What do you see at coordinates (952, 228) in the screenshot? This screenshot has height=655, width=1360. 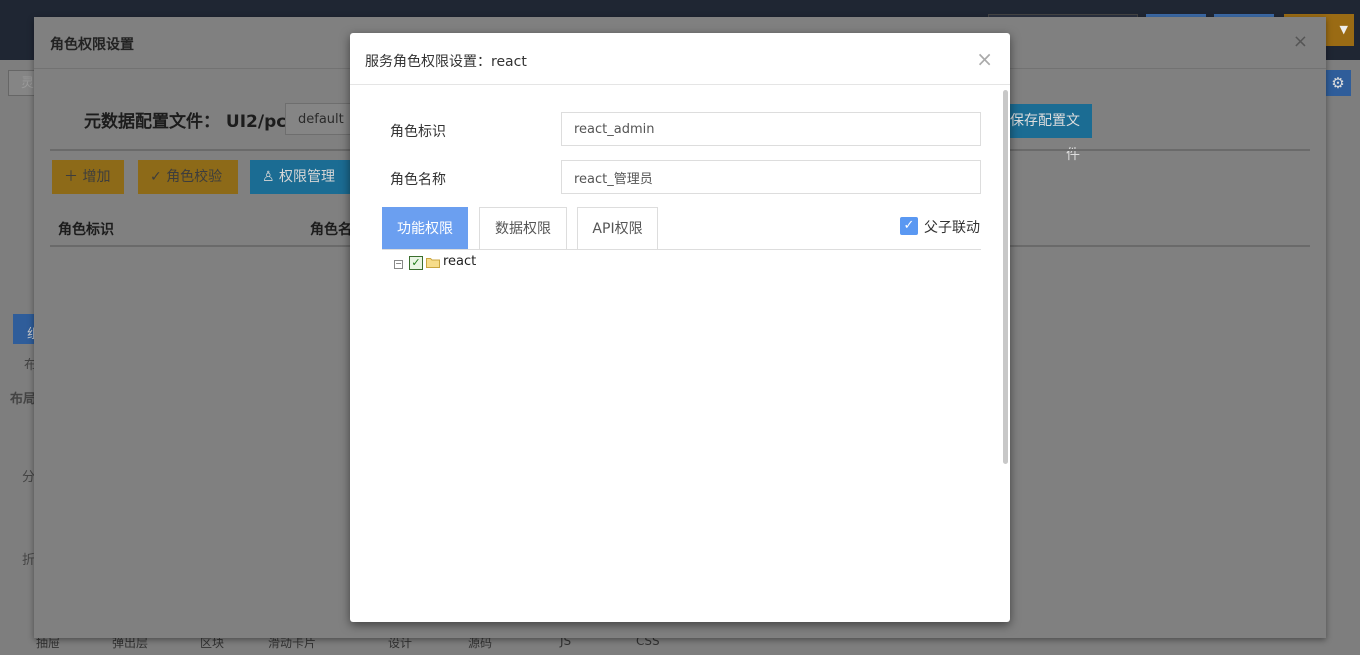 I see `linkage-label: 父子联动` at bounding box center [952, 228].